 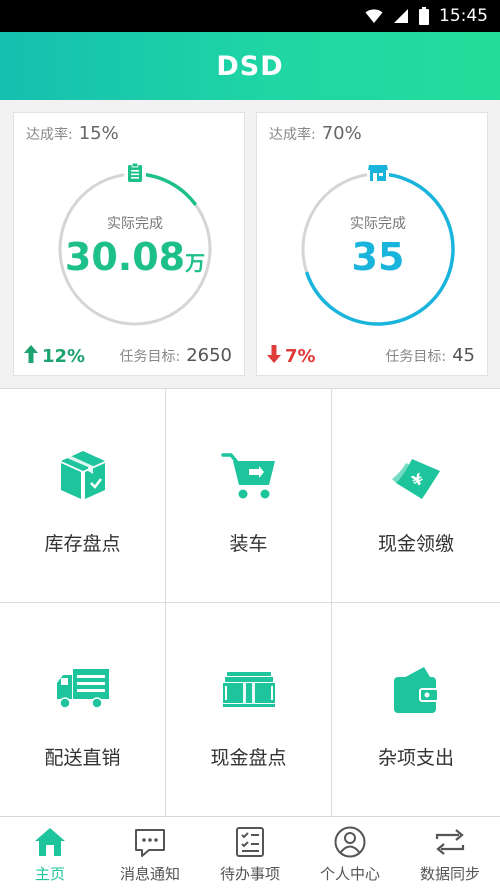 I want to click on change-value: 7%, so click(x=300, y=356).